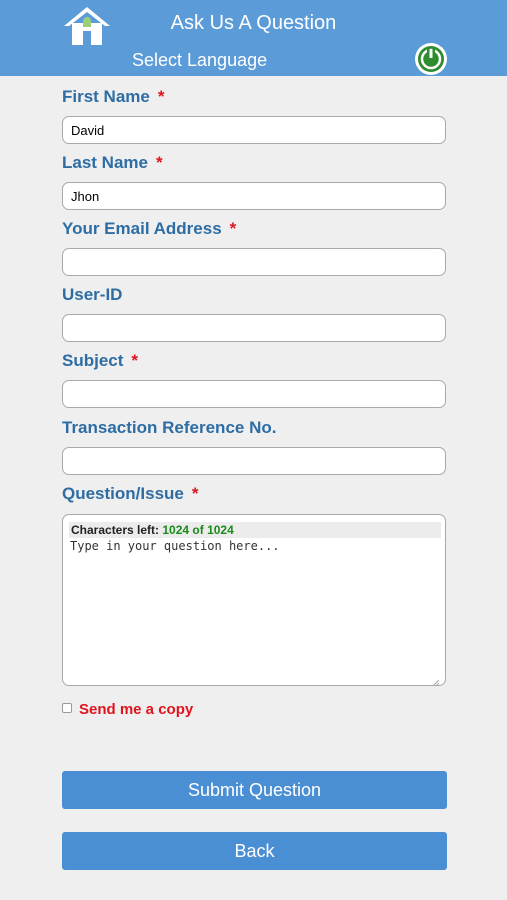 The width and height of the screenshot is (507, 900). I want to click on app-header: Ask Us A Question Select Language, so click(253, 38).